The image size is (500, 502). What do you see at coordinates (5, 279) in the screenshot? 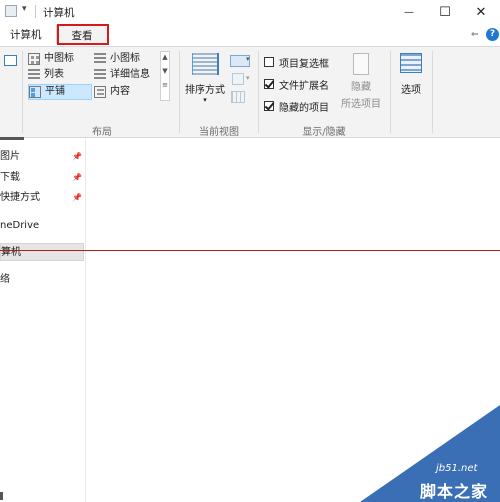
I see `nav-item-network-label: 络` at bounding box center [5, 279].